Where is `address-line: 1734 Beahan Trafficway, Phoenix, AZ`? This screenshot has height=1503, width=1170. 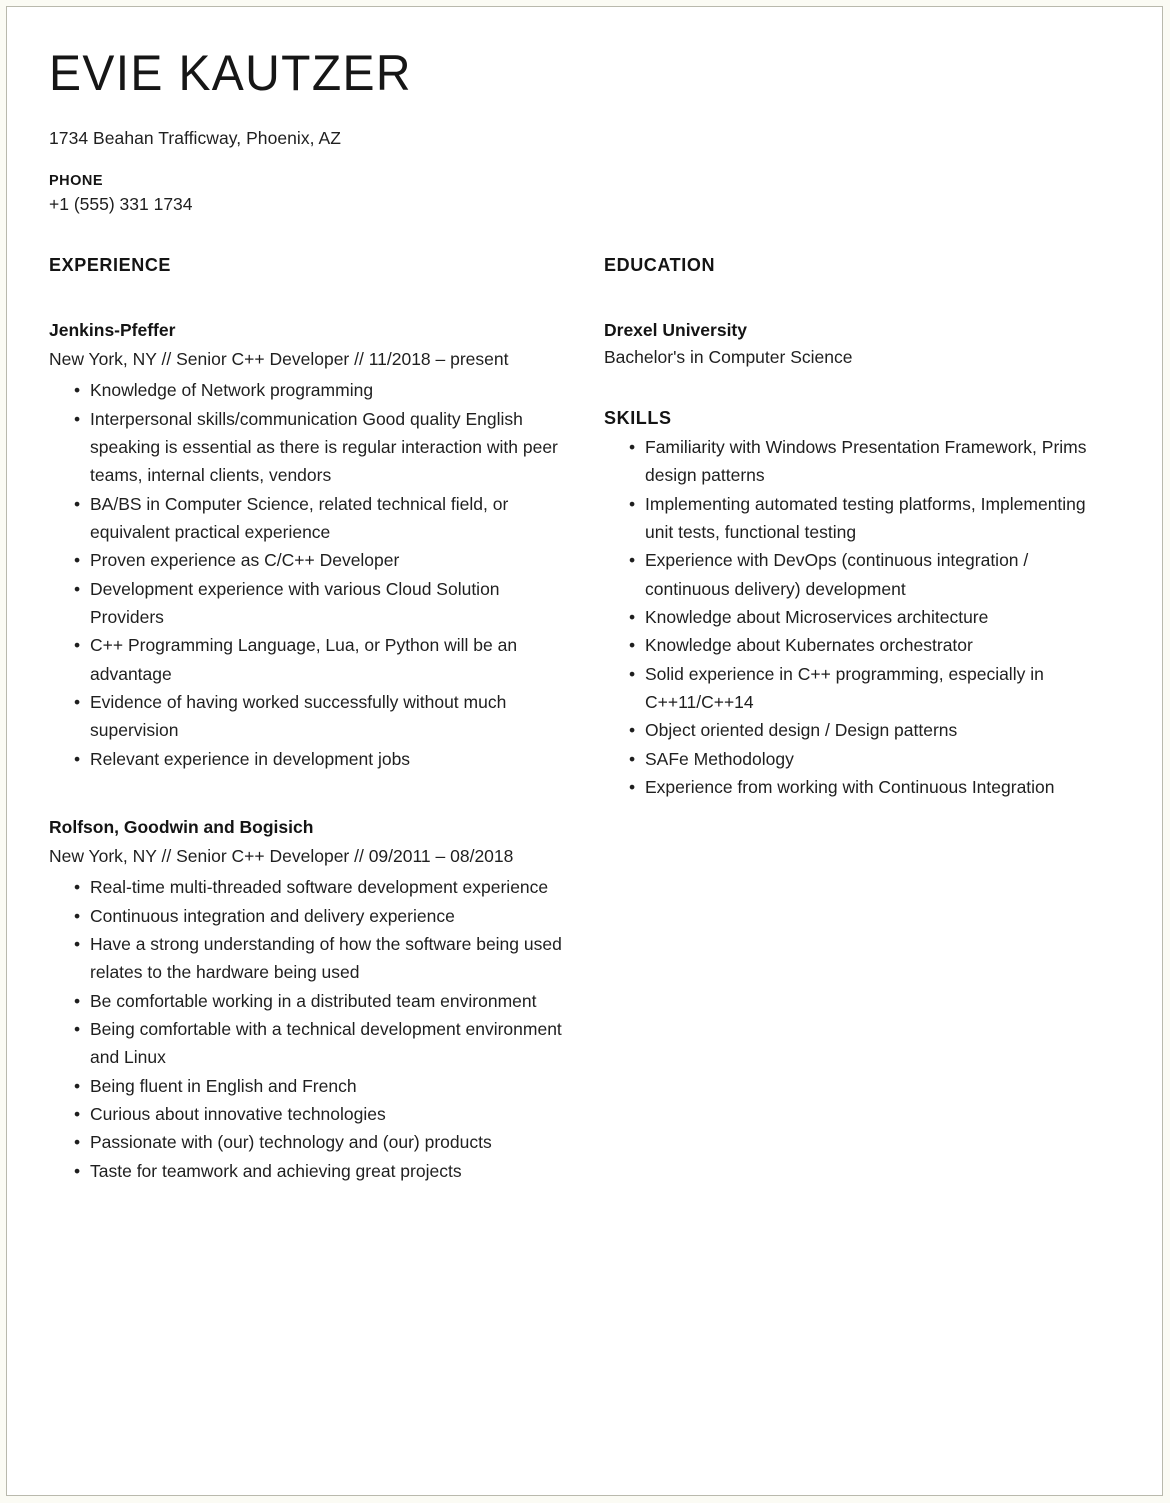
address-line: 1734 Beahan Trafficway, Phoenix, AZ is located at coordinates (195, 137).